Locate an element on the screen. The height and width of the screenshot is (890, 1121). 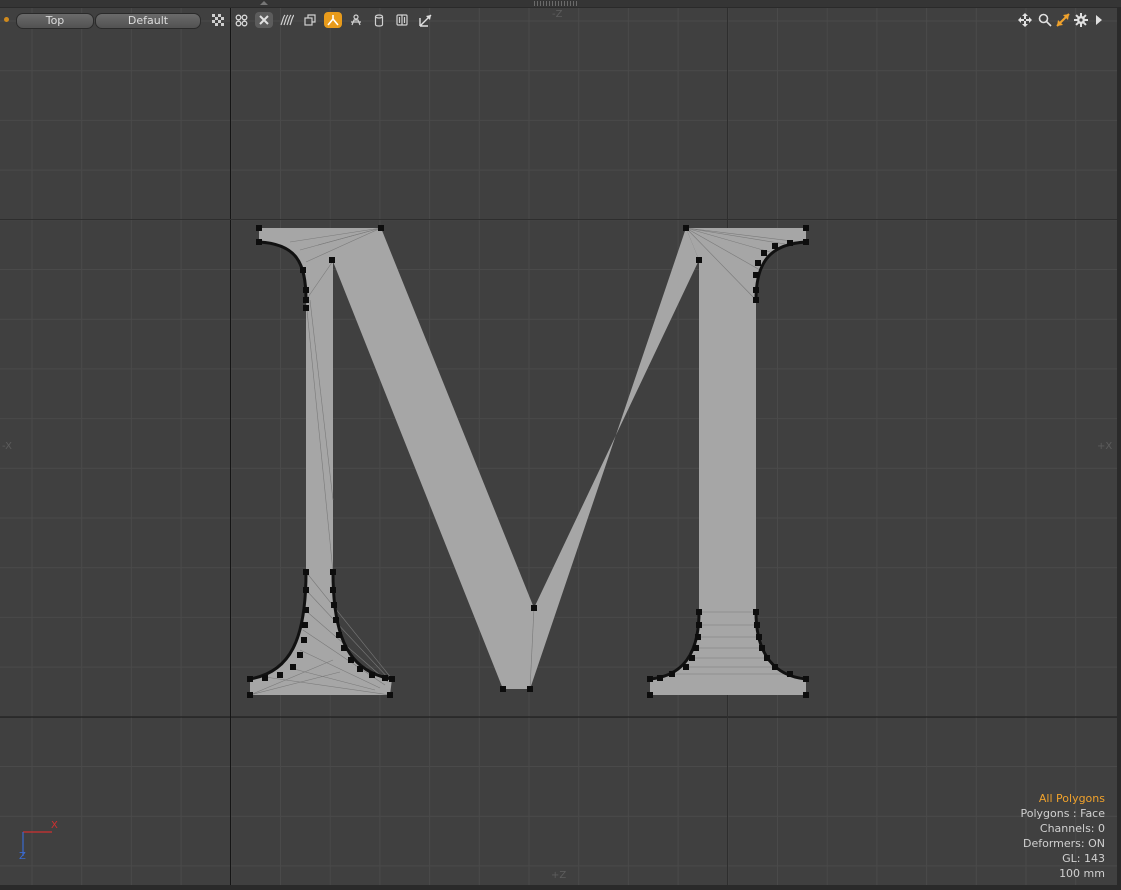
close-x-icon is located at coordinates (264, 20).